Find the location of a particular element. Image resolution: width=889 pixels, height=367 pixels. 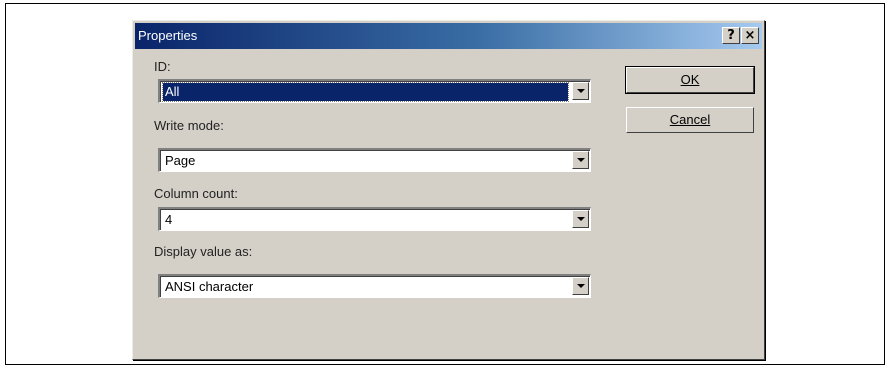

write-mode-dropdown-button is located at coordinates (580, 160).